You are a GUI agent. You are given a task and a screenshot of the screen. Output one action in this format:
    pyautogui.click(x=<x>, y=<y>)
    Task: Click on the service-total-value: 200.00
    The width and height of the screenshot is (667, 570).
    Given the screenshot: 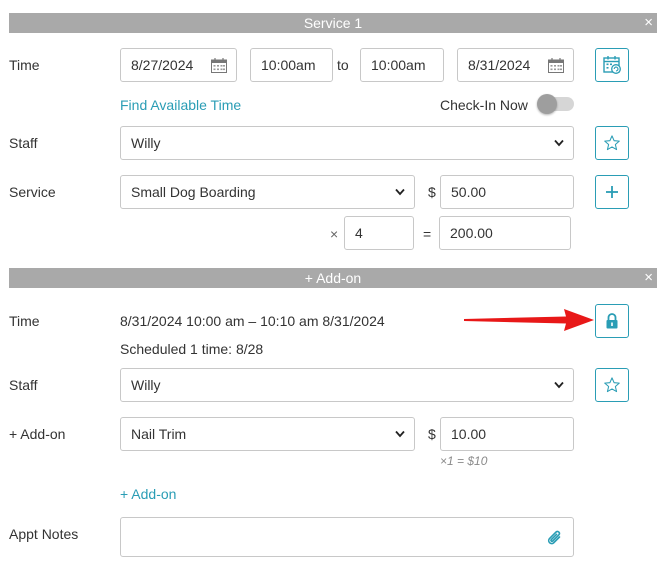 What is the action you would take?
    pyautogui.click(x=471, y=233)
    